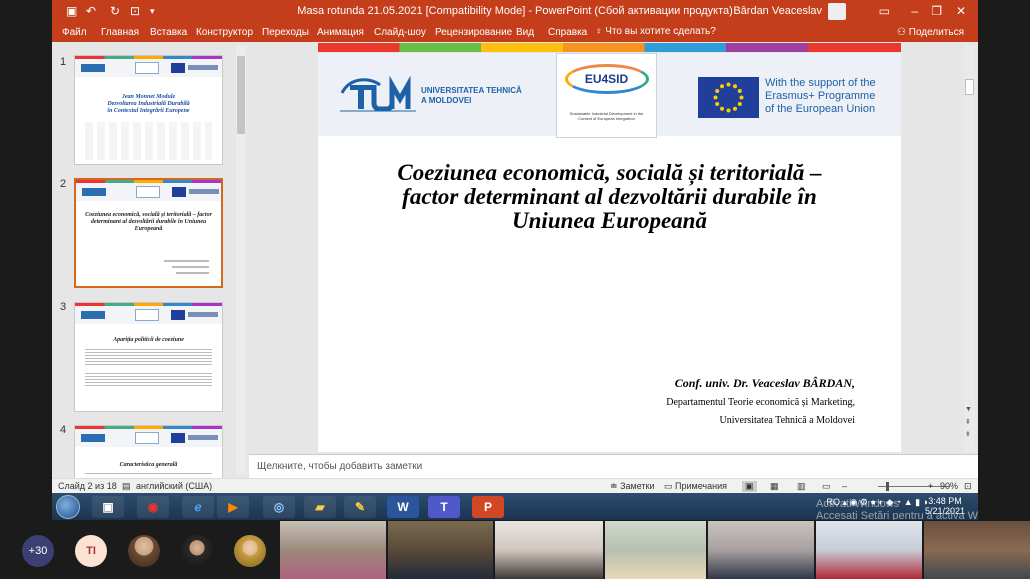 Image resolution: width=1030 pixels, height=579 pixels. I want to click on author-name: Conf. univ. Dr. Veaceslav BÂRDAN,, so click(765, 383).